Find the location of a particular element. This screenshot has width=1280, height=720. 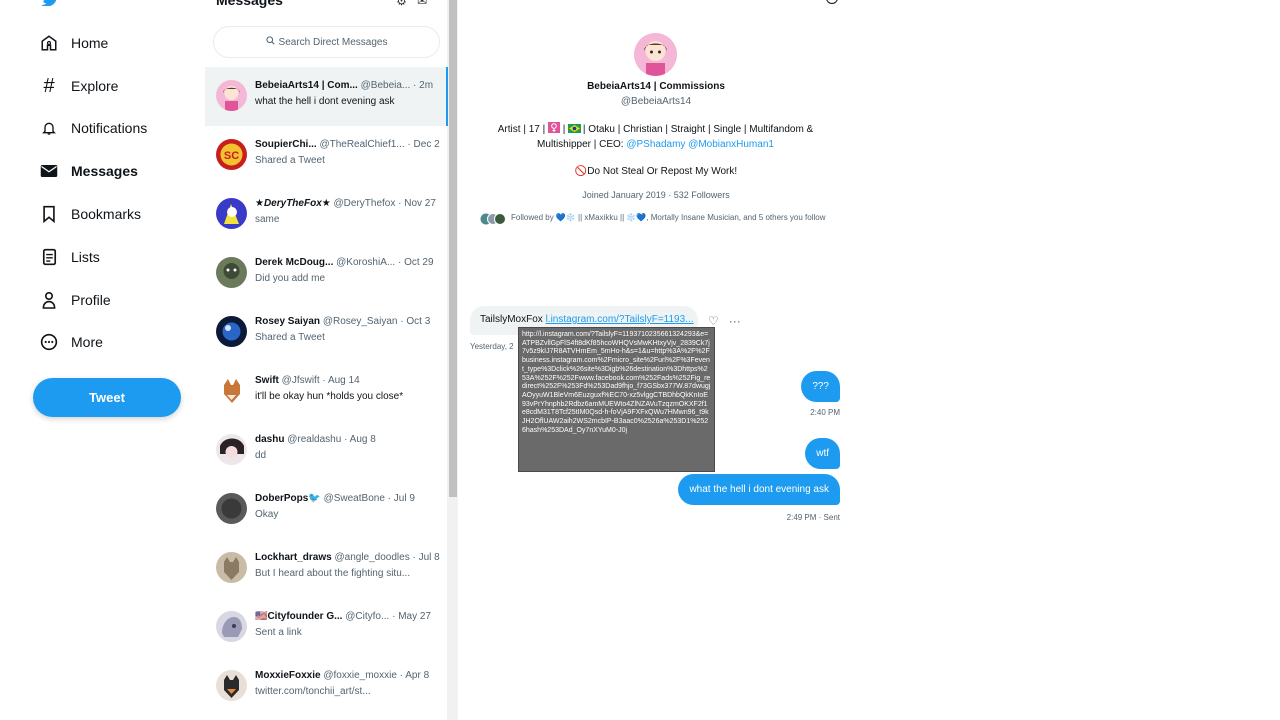

conversation-preview: same is located at coordinates (267, 219).